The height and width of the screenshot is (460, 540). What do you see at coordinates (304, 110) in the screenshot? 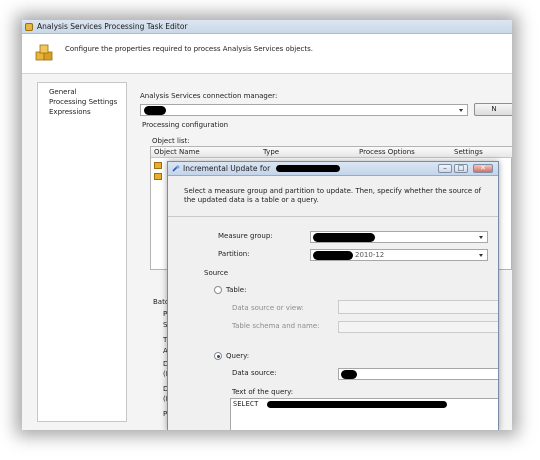
I see `connection-manager-select` at bounding box center [304, 110].